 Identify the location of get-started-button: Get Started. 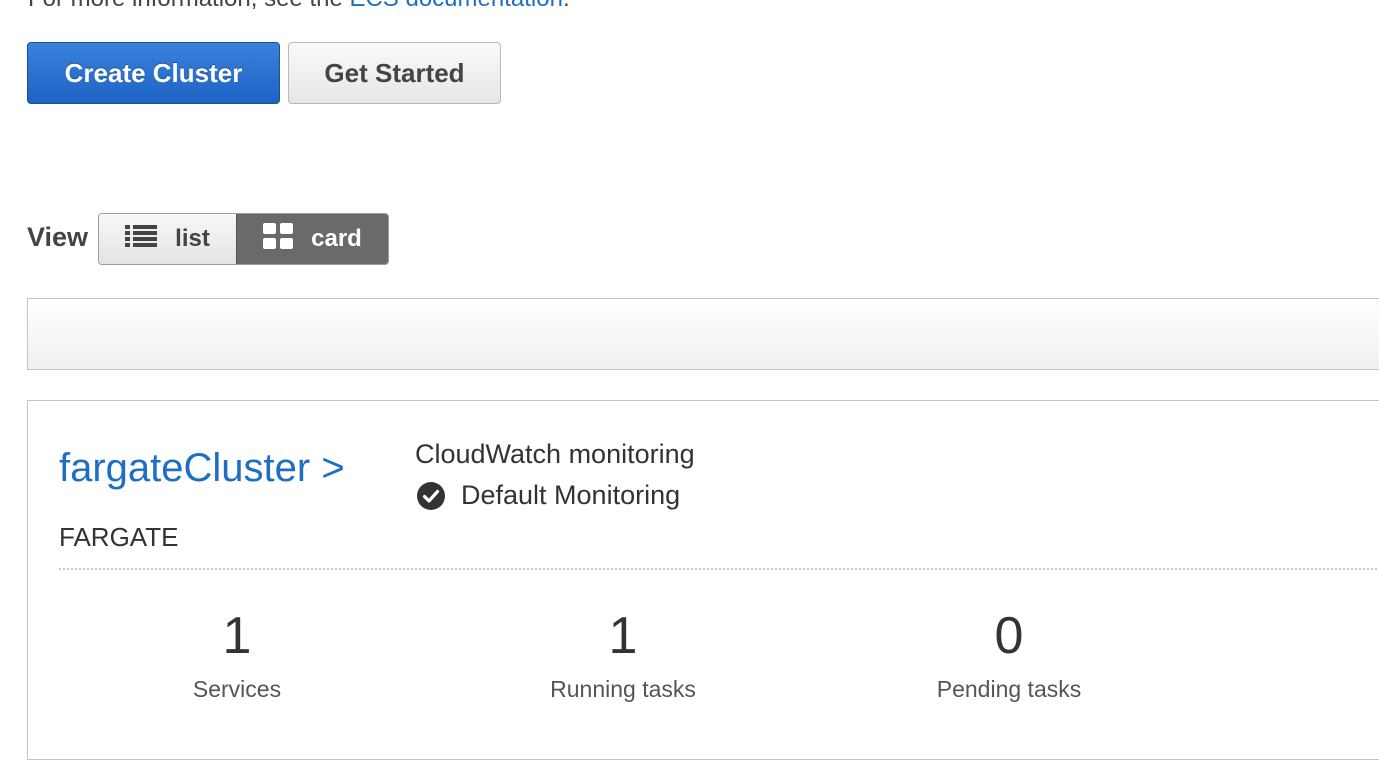
(394, 73).